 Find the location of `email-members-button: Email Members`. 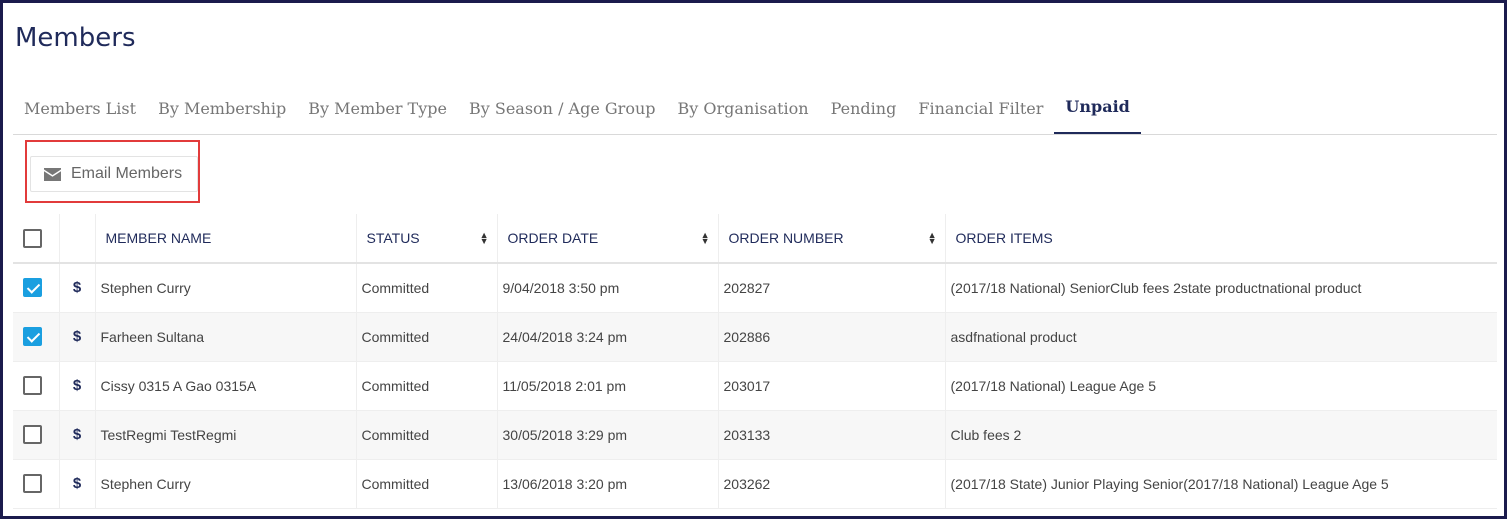

email-members-button: Email Members is located at coordinates (114, 174).